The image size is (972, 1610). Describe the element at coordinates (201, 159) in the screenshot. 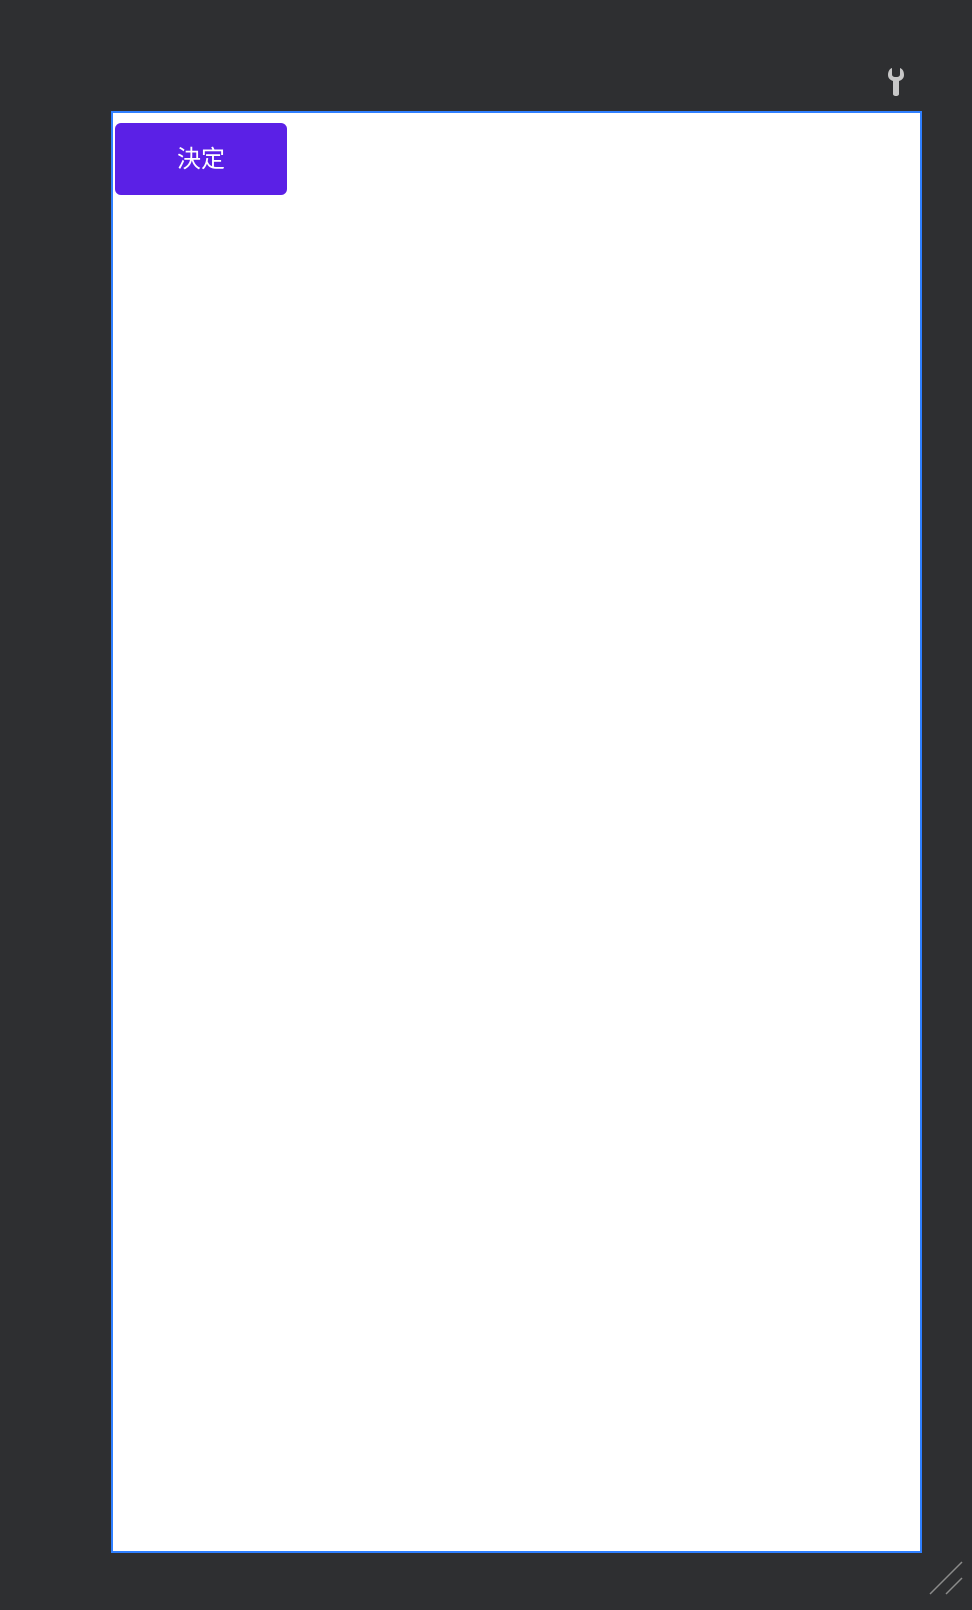

I see `decide-button: 決定` at that location.